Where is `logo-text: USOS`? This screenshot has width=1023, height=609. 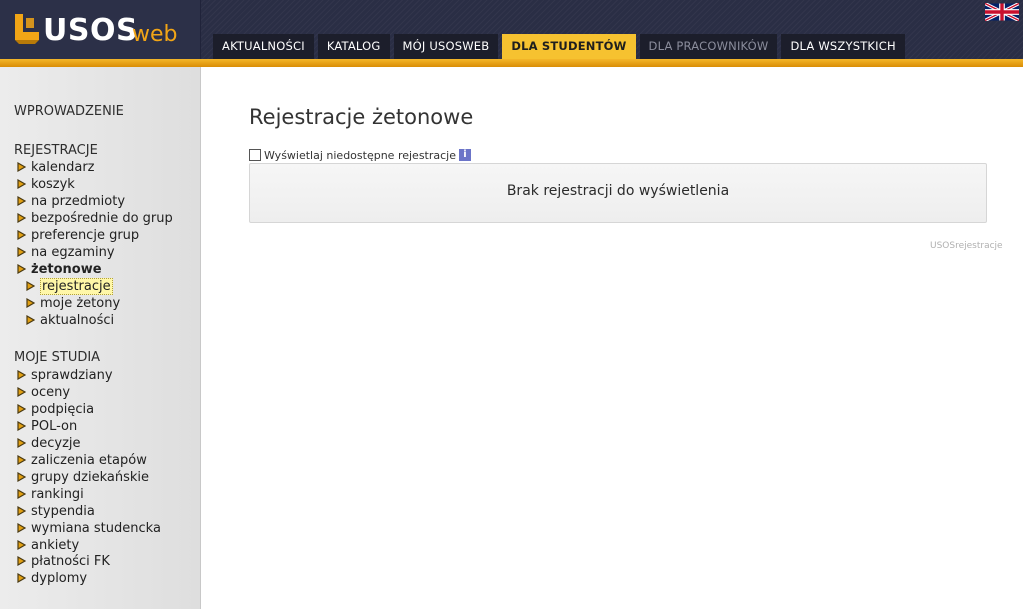
logo-text: USOS is located at coordinates (91, 30).